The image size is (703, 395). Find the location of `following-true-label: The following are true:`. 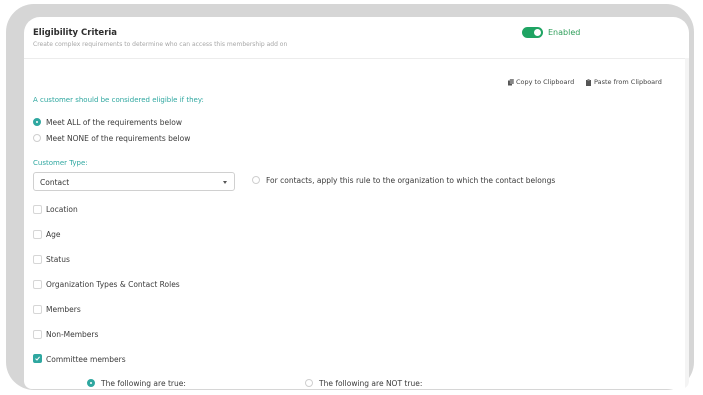

following-true-label: The following are true: is located at coordinates (143, 383).